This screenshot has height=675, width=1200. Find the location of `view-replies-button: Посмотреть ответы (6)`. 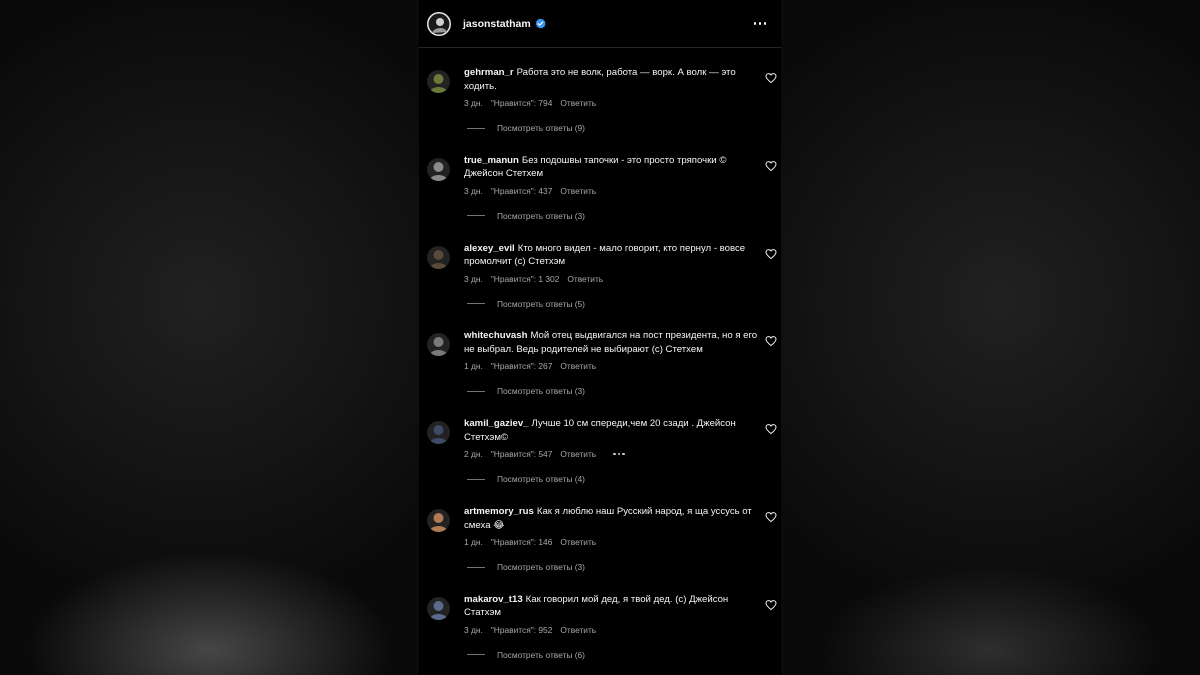

view-replies-button: Посмотреть ответы (6) is located at coordinates (526, 655).